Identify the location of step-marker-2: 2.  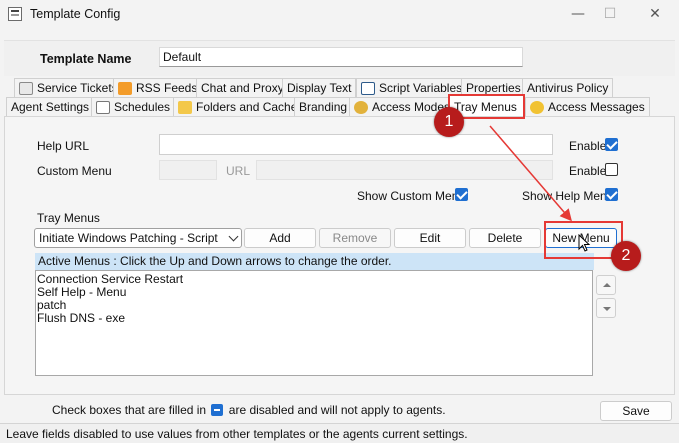
(626, 256).